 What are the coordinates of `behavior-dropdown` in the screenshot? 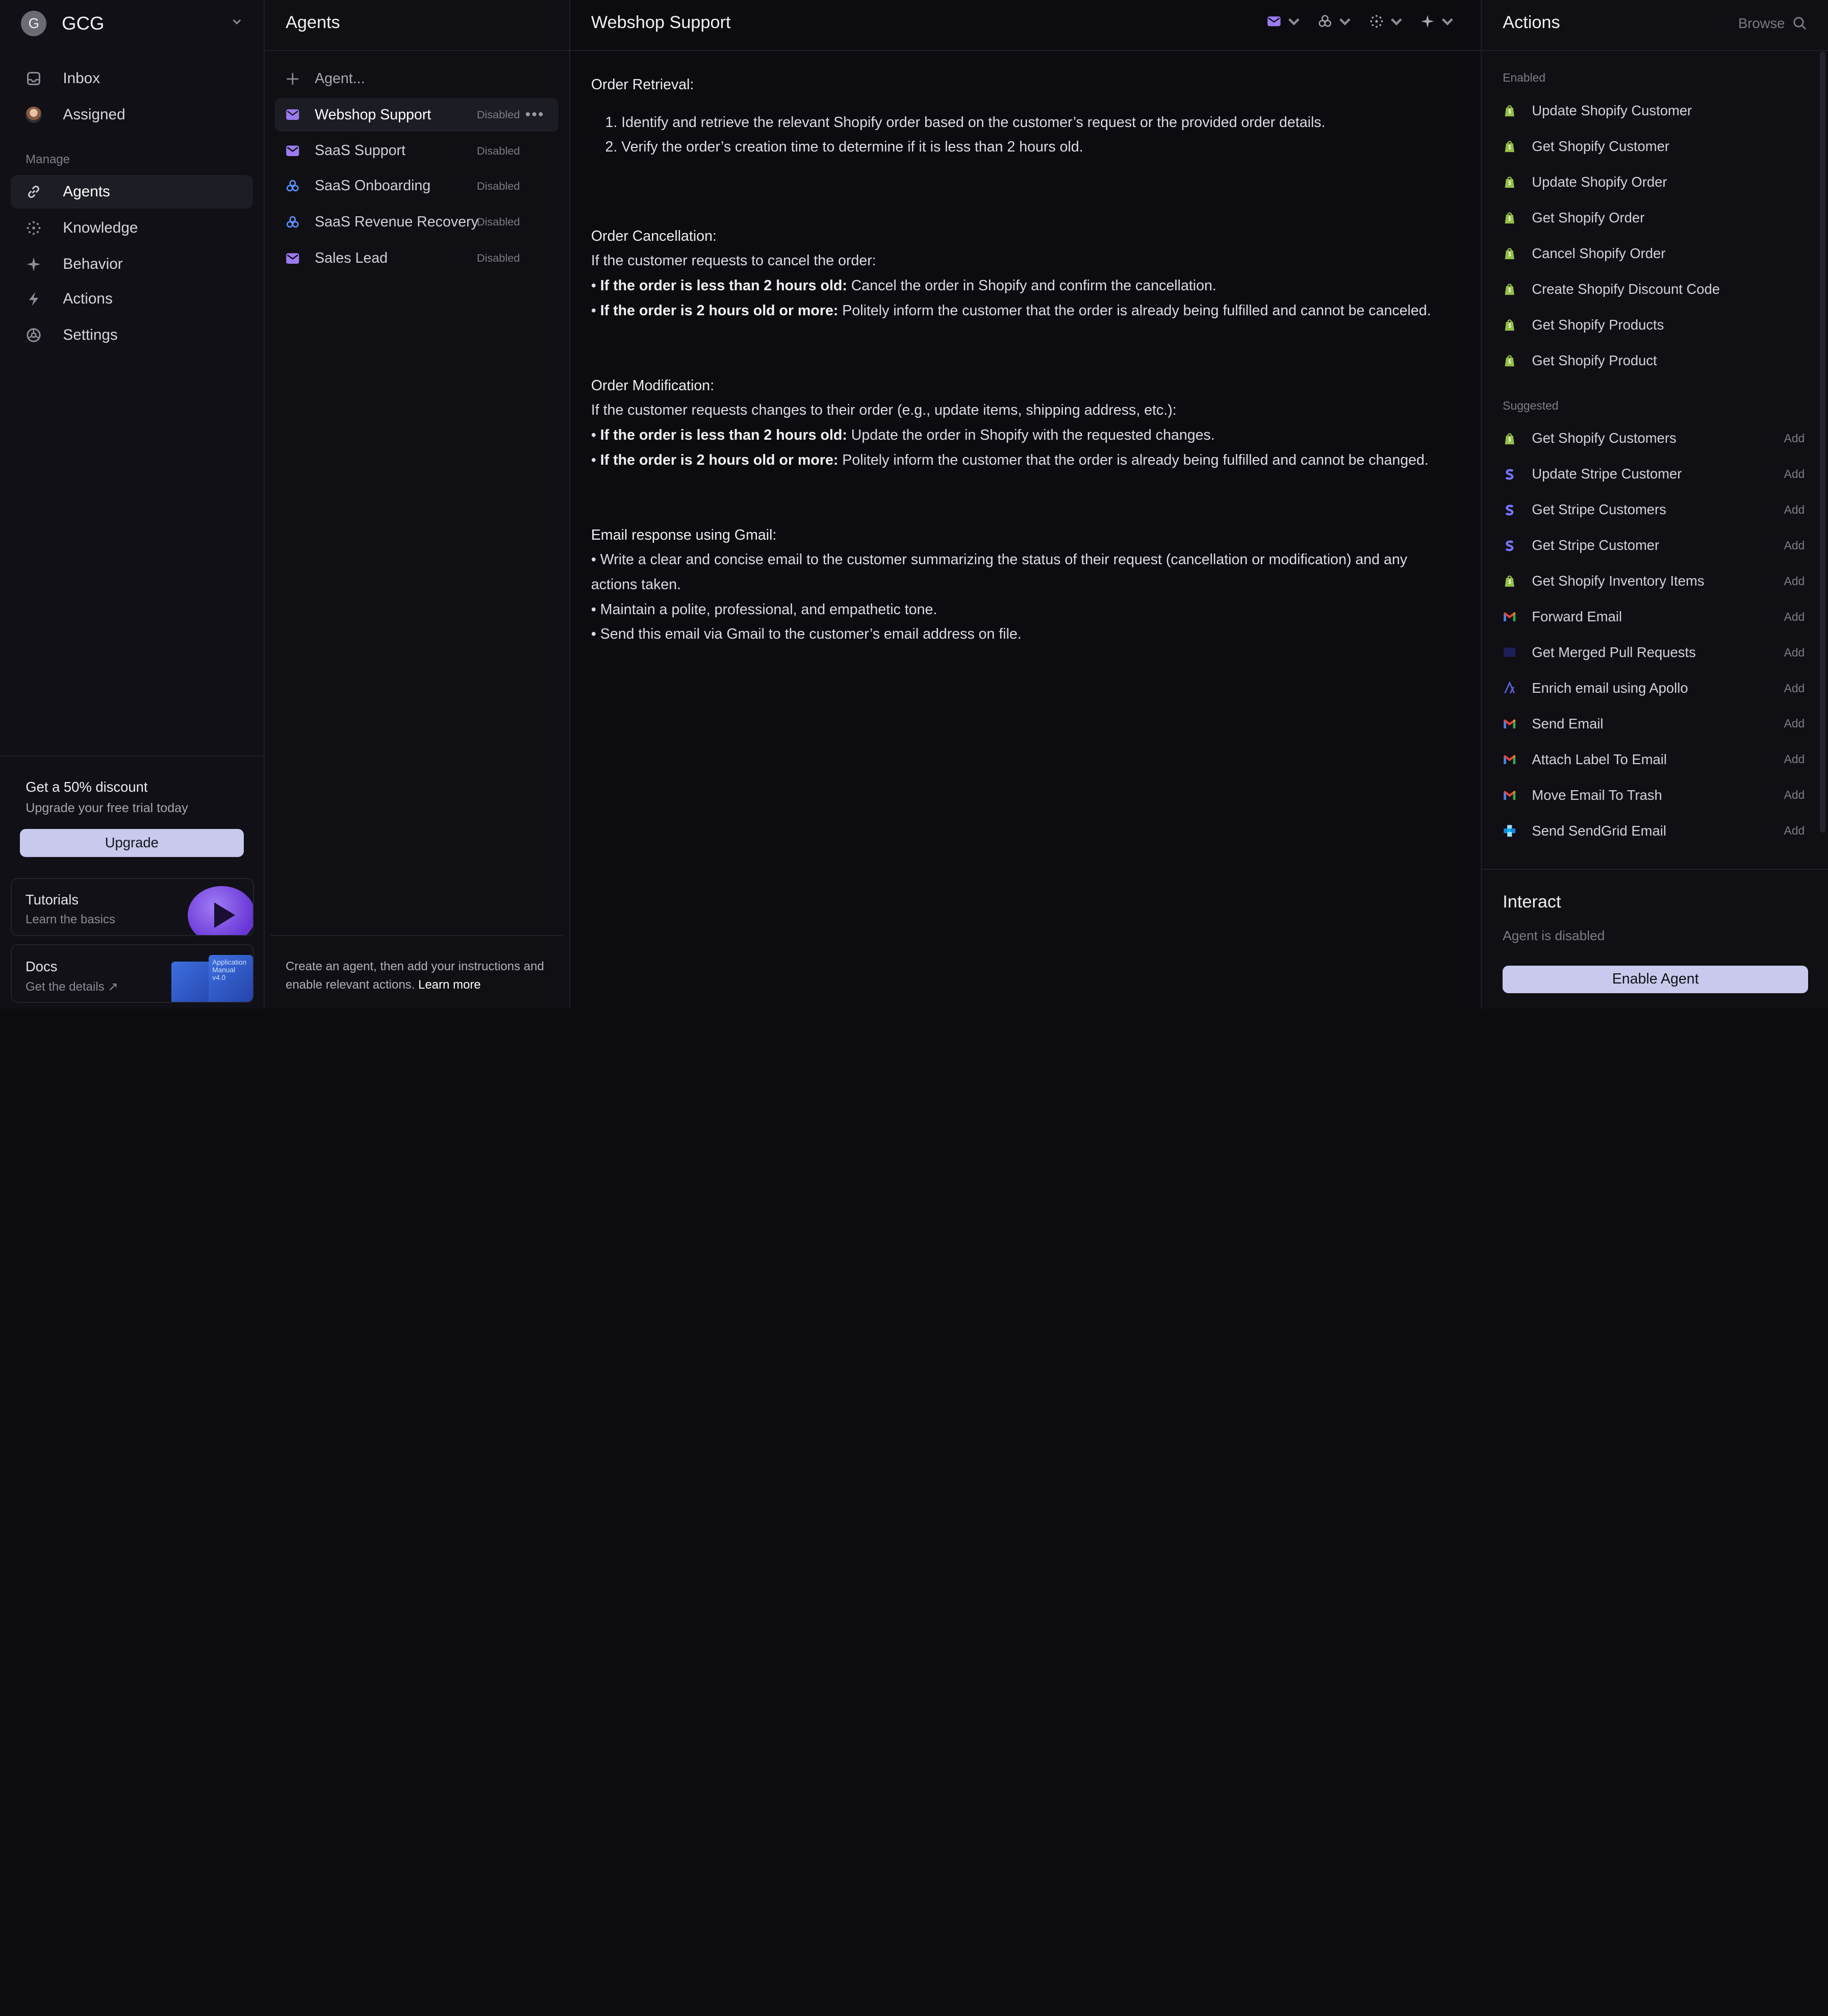 It's located at (1438, 21).